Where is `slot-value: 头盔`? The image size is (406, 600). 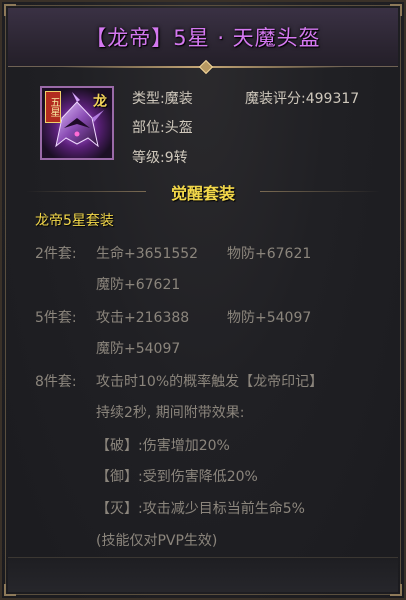 slot-value: 头盔 is located at coordinates (178, 128).